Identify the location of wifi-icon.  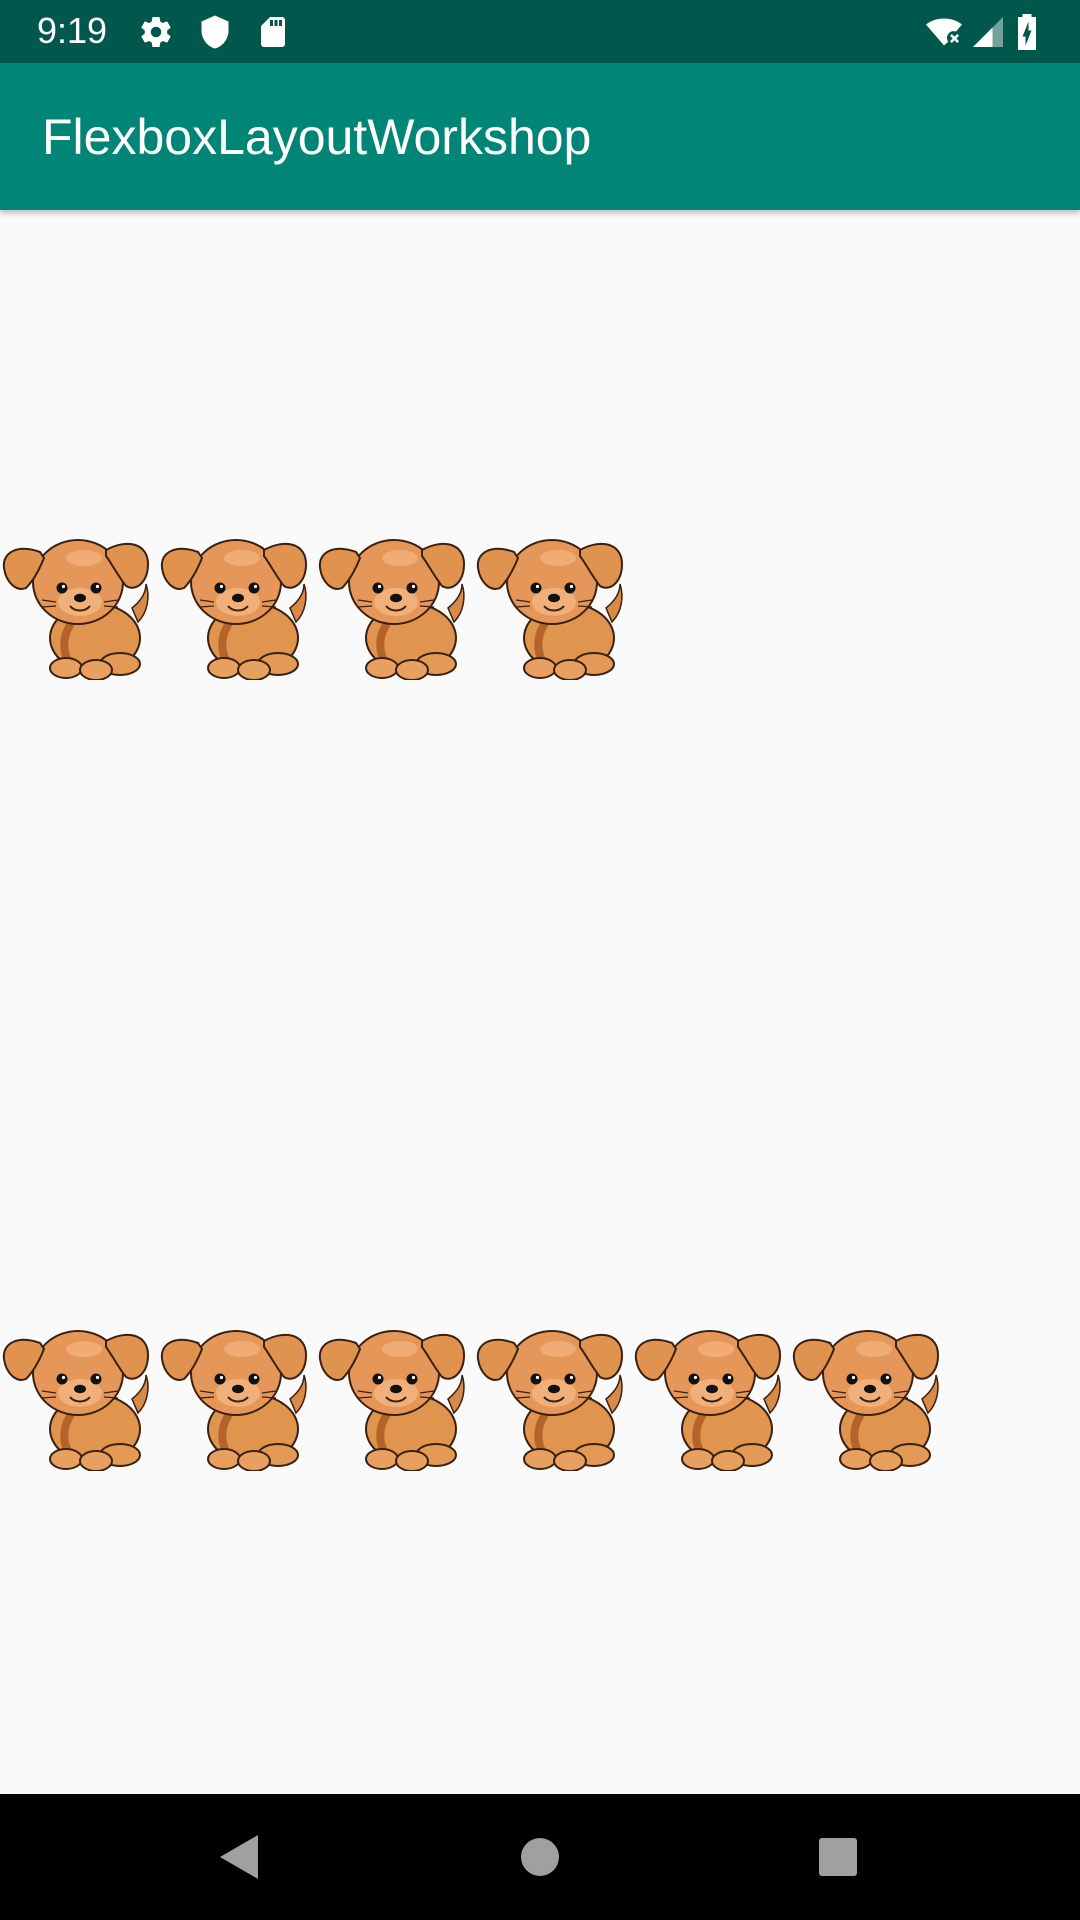
(944, 32).